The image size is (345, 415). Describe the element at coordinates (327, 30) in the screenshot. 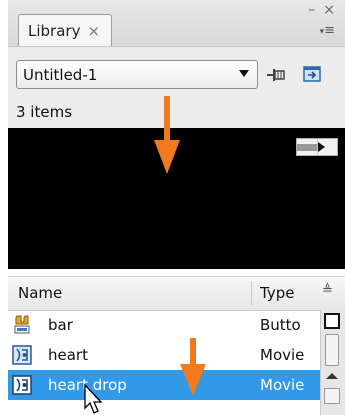

I see `panel-menu-icon: ▾≡` at that location.